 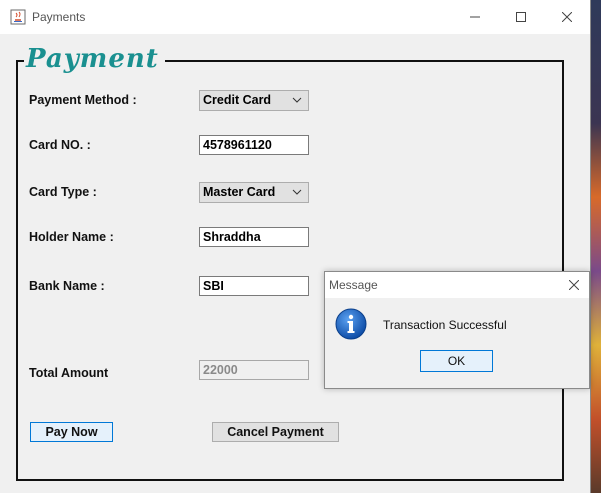 I want to click on close-button, so click(x=567, y=17).